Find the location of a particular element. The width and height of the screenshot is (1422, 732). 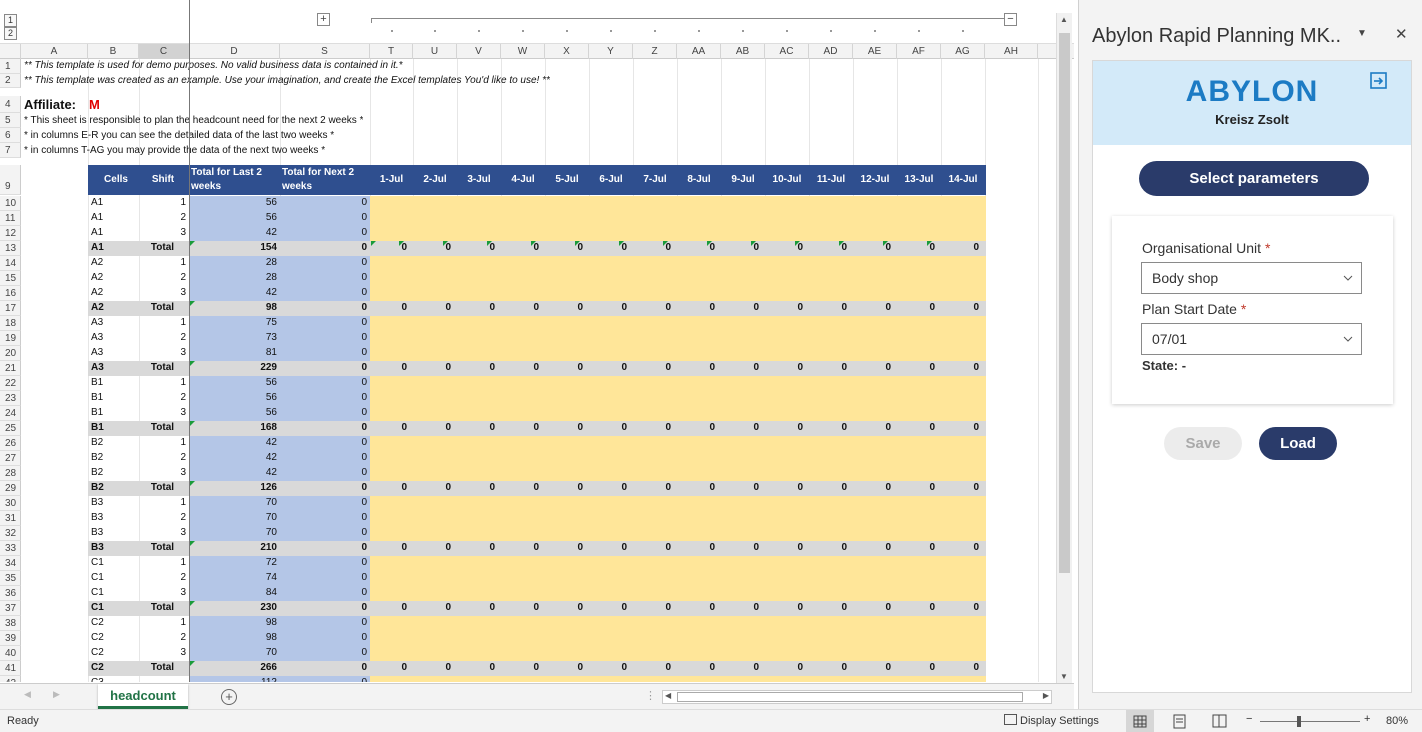

save-button: Save is located at coordinates (1203, 443).